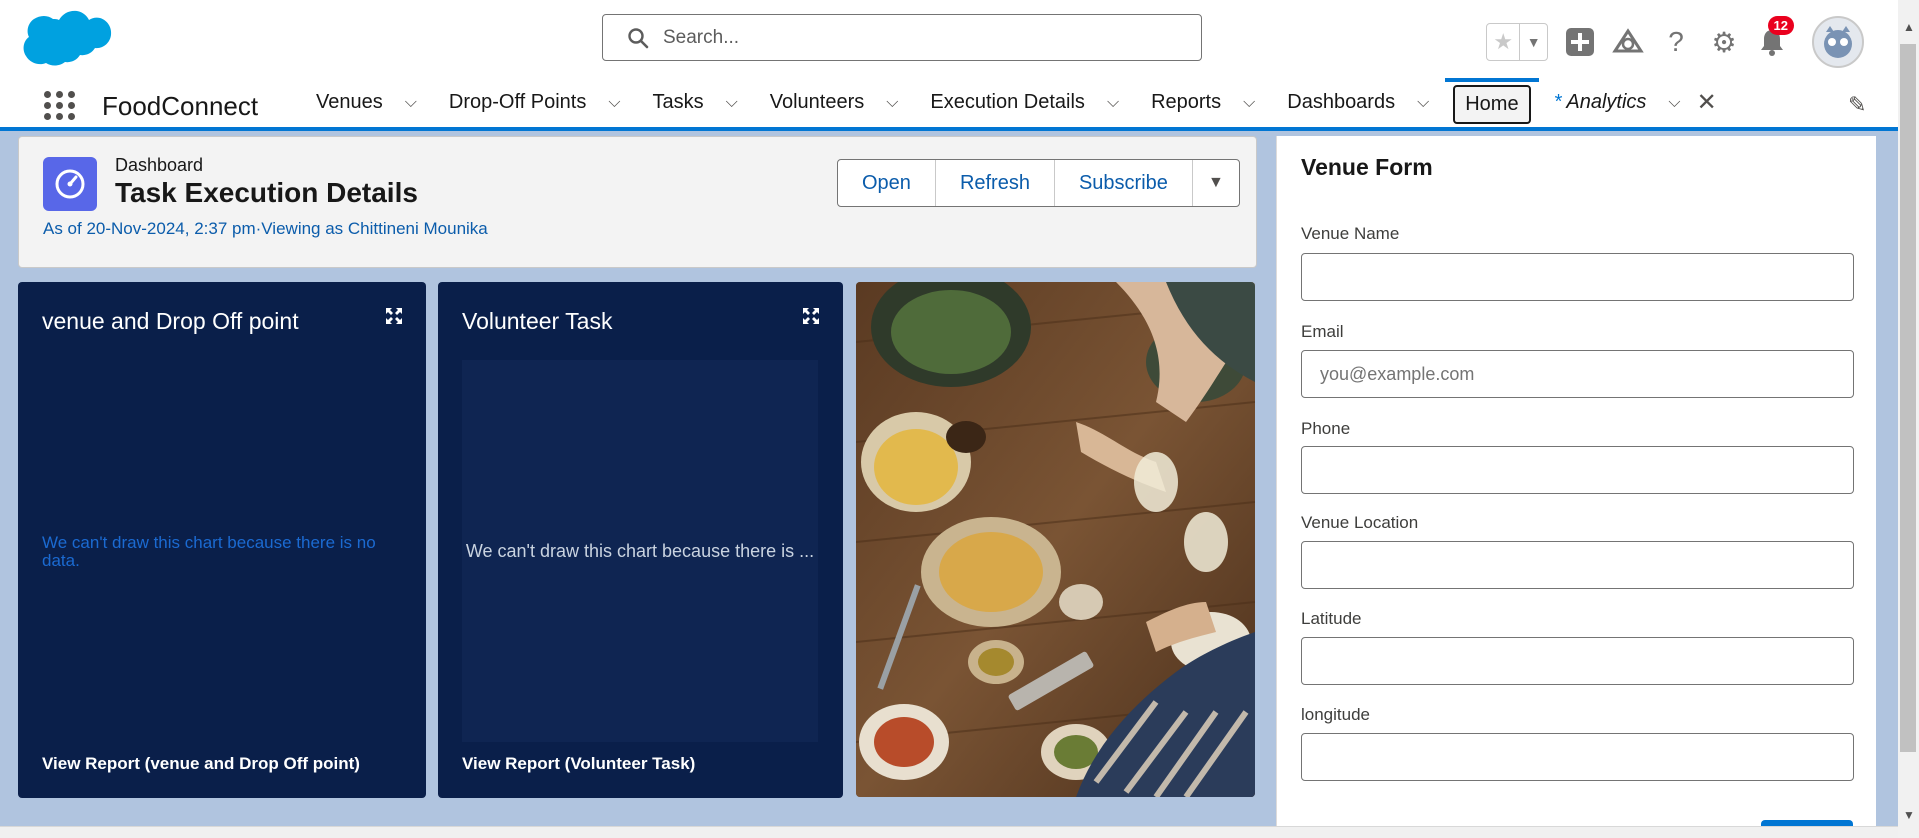 The width and height of the screenshot is (1919, 838). I want to click on venue-name-field, so click(1577, 277).